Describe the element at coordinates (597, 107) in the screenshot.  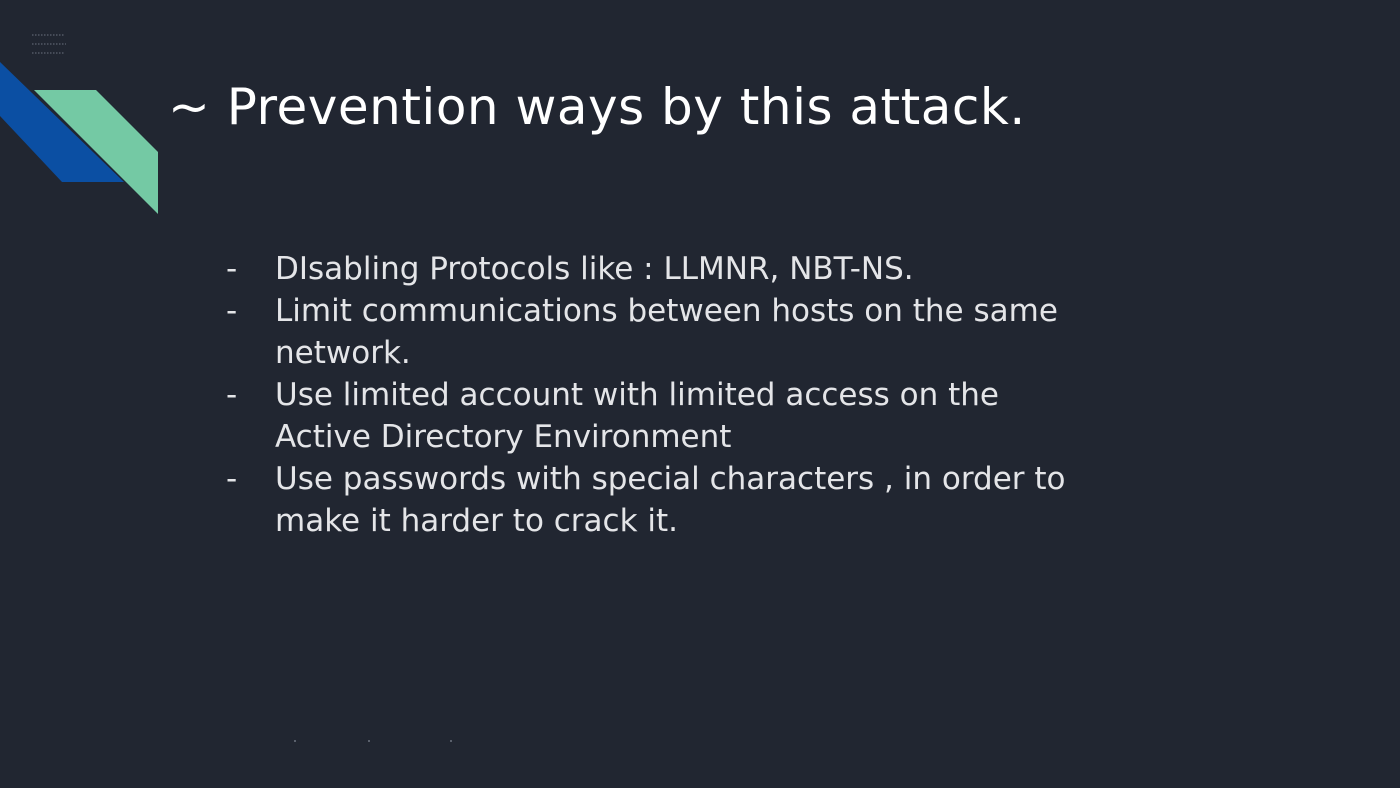
I see `slide-title: ~ Prevention ways by this attack.` at that location.